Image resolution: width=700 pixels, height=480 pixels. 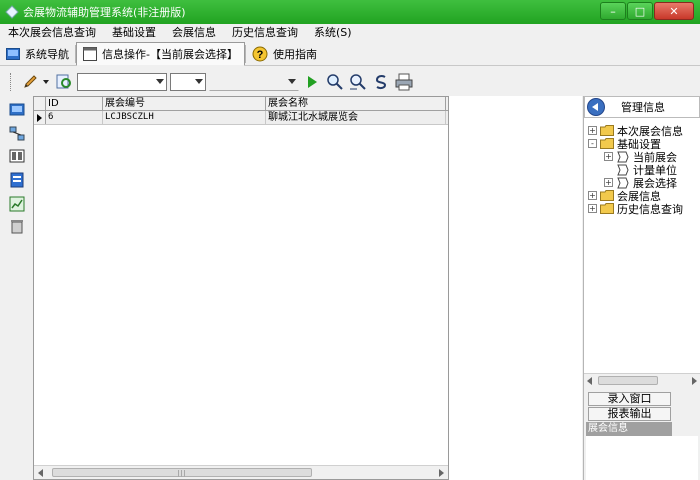 What do you see at coordinates (674, 11) in the screenshot?
I see `close-button: ✕` at bounding box center [674, 11].